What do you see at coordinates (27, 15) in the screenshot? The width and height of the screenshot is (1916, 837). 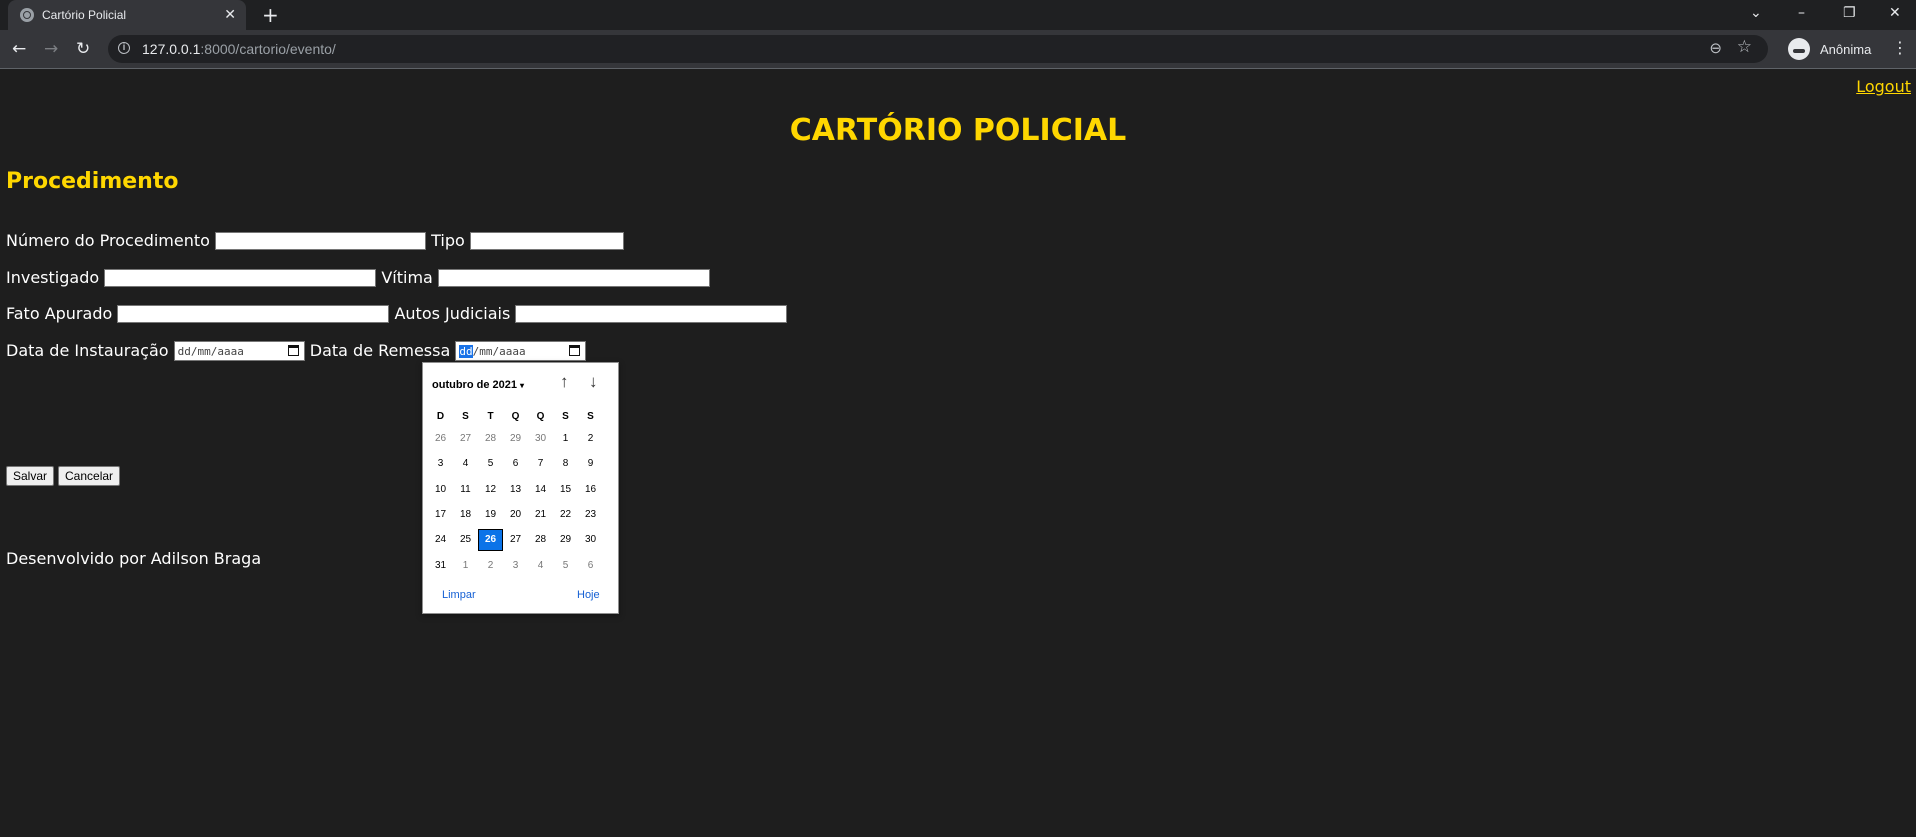 I see `globe-icon` at bounding box center [27, 15].